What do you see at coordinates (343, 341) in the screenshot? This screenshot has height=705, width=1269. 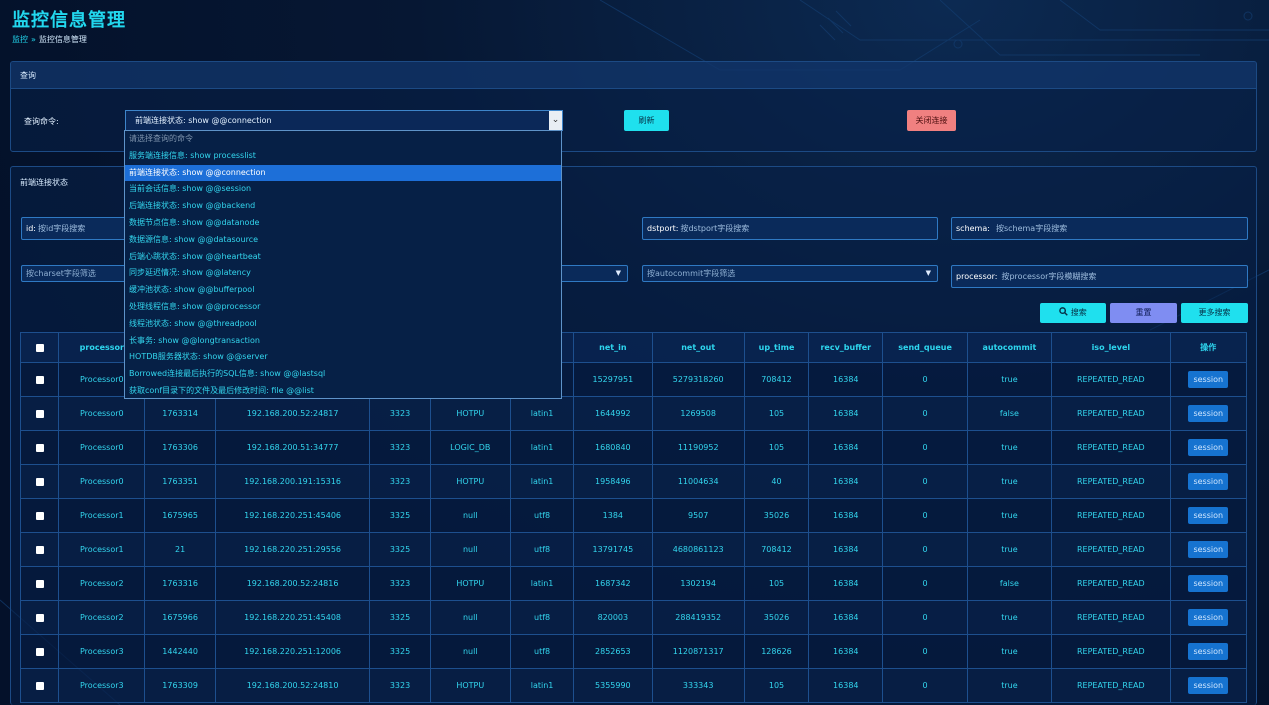 I see `dropdown-option: 长事务: show @@longtransaction` at bounding box center [343, 341].